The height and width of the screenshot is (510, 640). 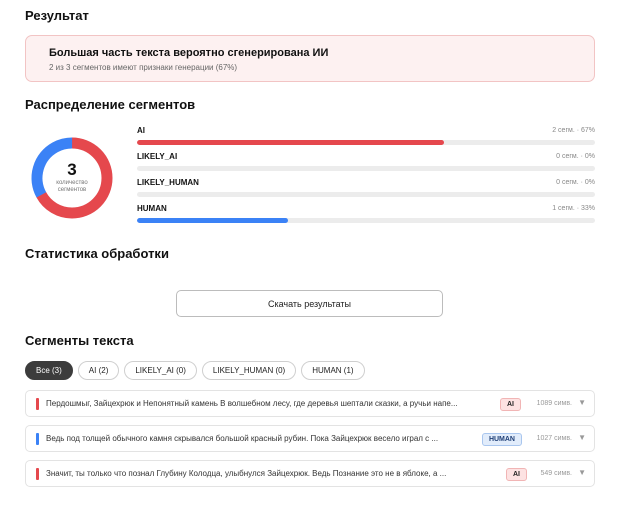 What do you see at coordinates (57, 15) in the screenshot?
I see `result-heading: Результат` at bounding box center [57, 15].